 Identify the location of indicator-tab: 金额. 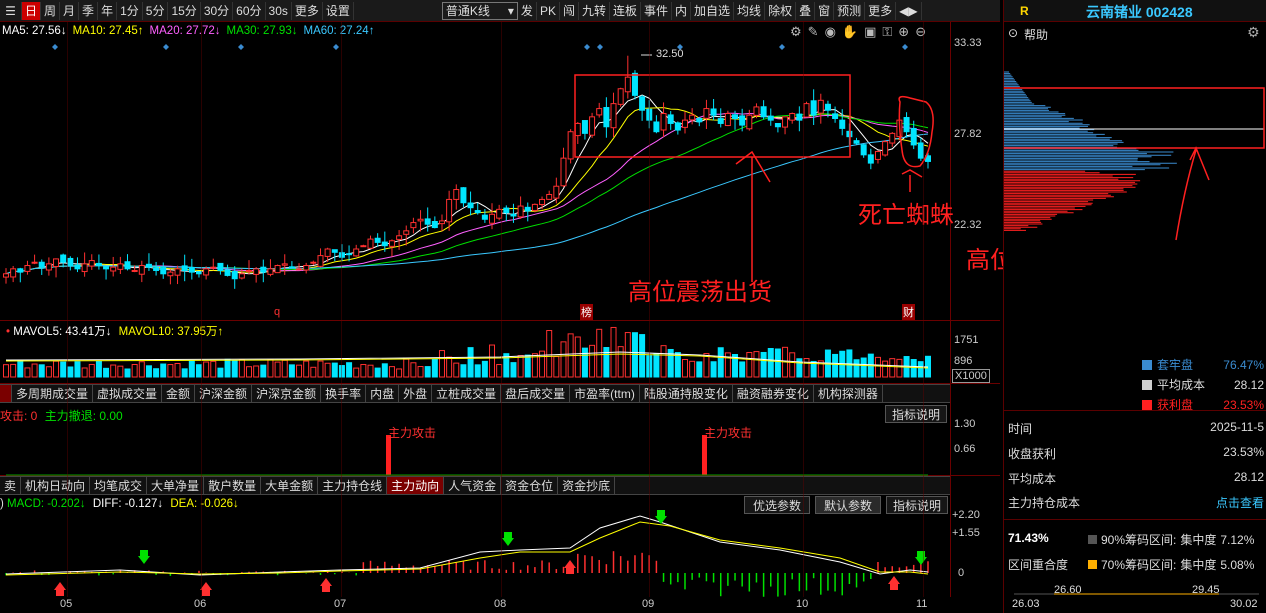
(179, 393).